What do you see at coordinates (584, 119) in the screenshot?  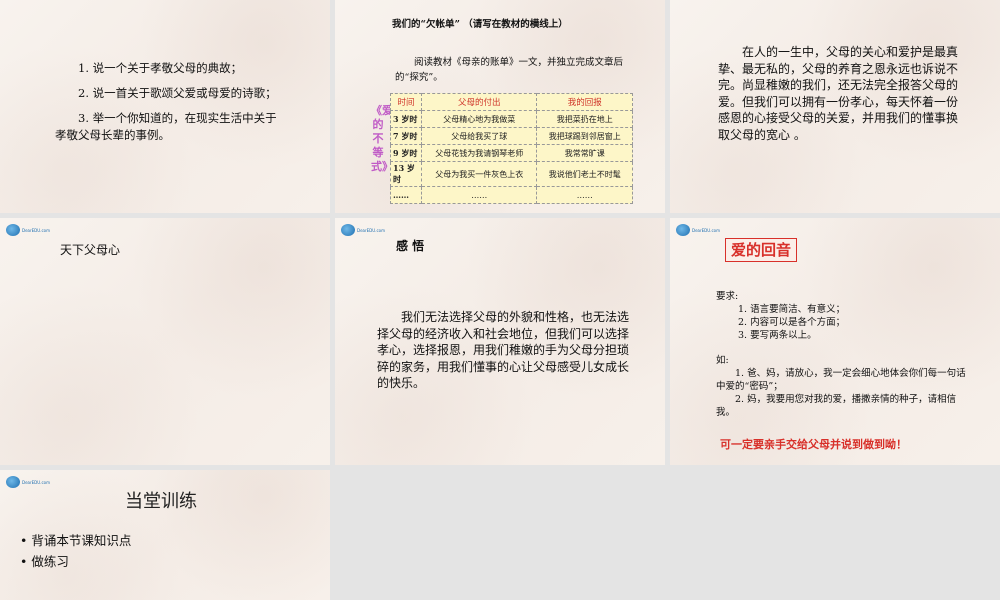 I see `cell: 我把菜扔在地上` at bounding box center [584, 119].